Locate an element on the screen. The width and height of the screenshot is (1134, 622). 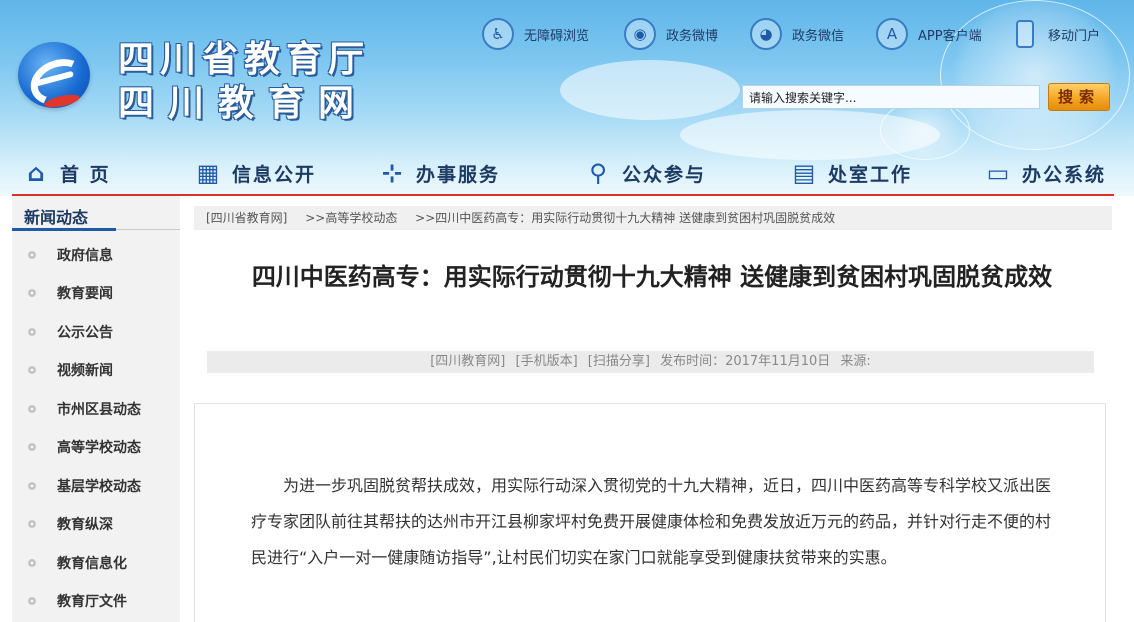
sidebar-item-label: 教育纵深 is located at coordinates (85, 525).